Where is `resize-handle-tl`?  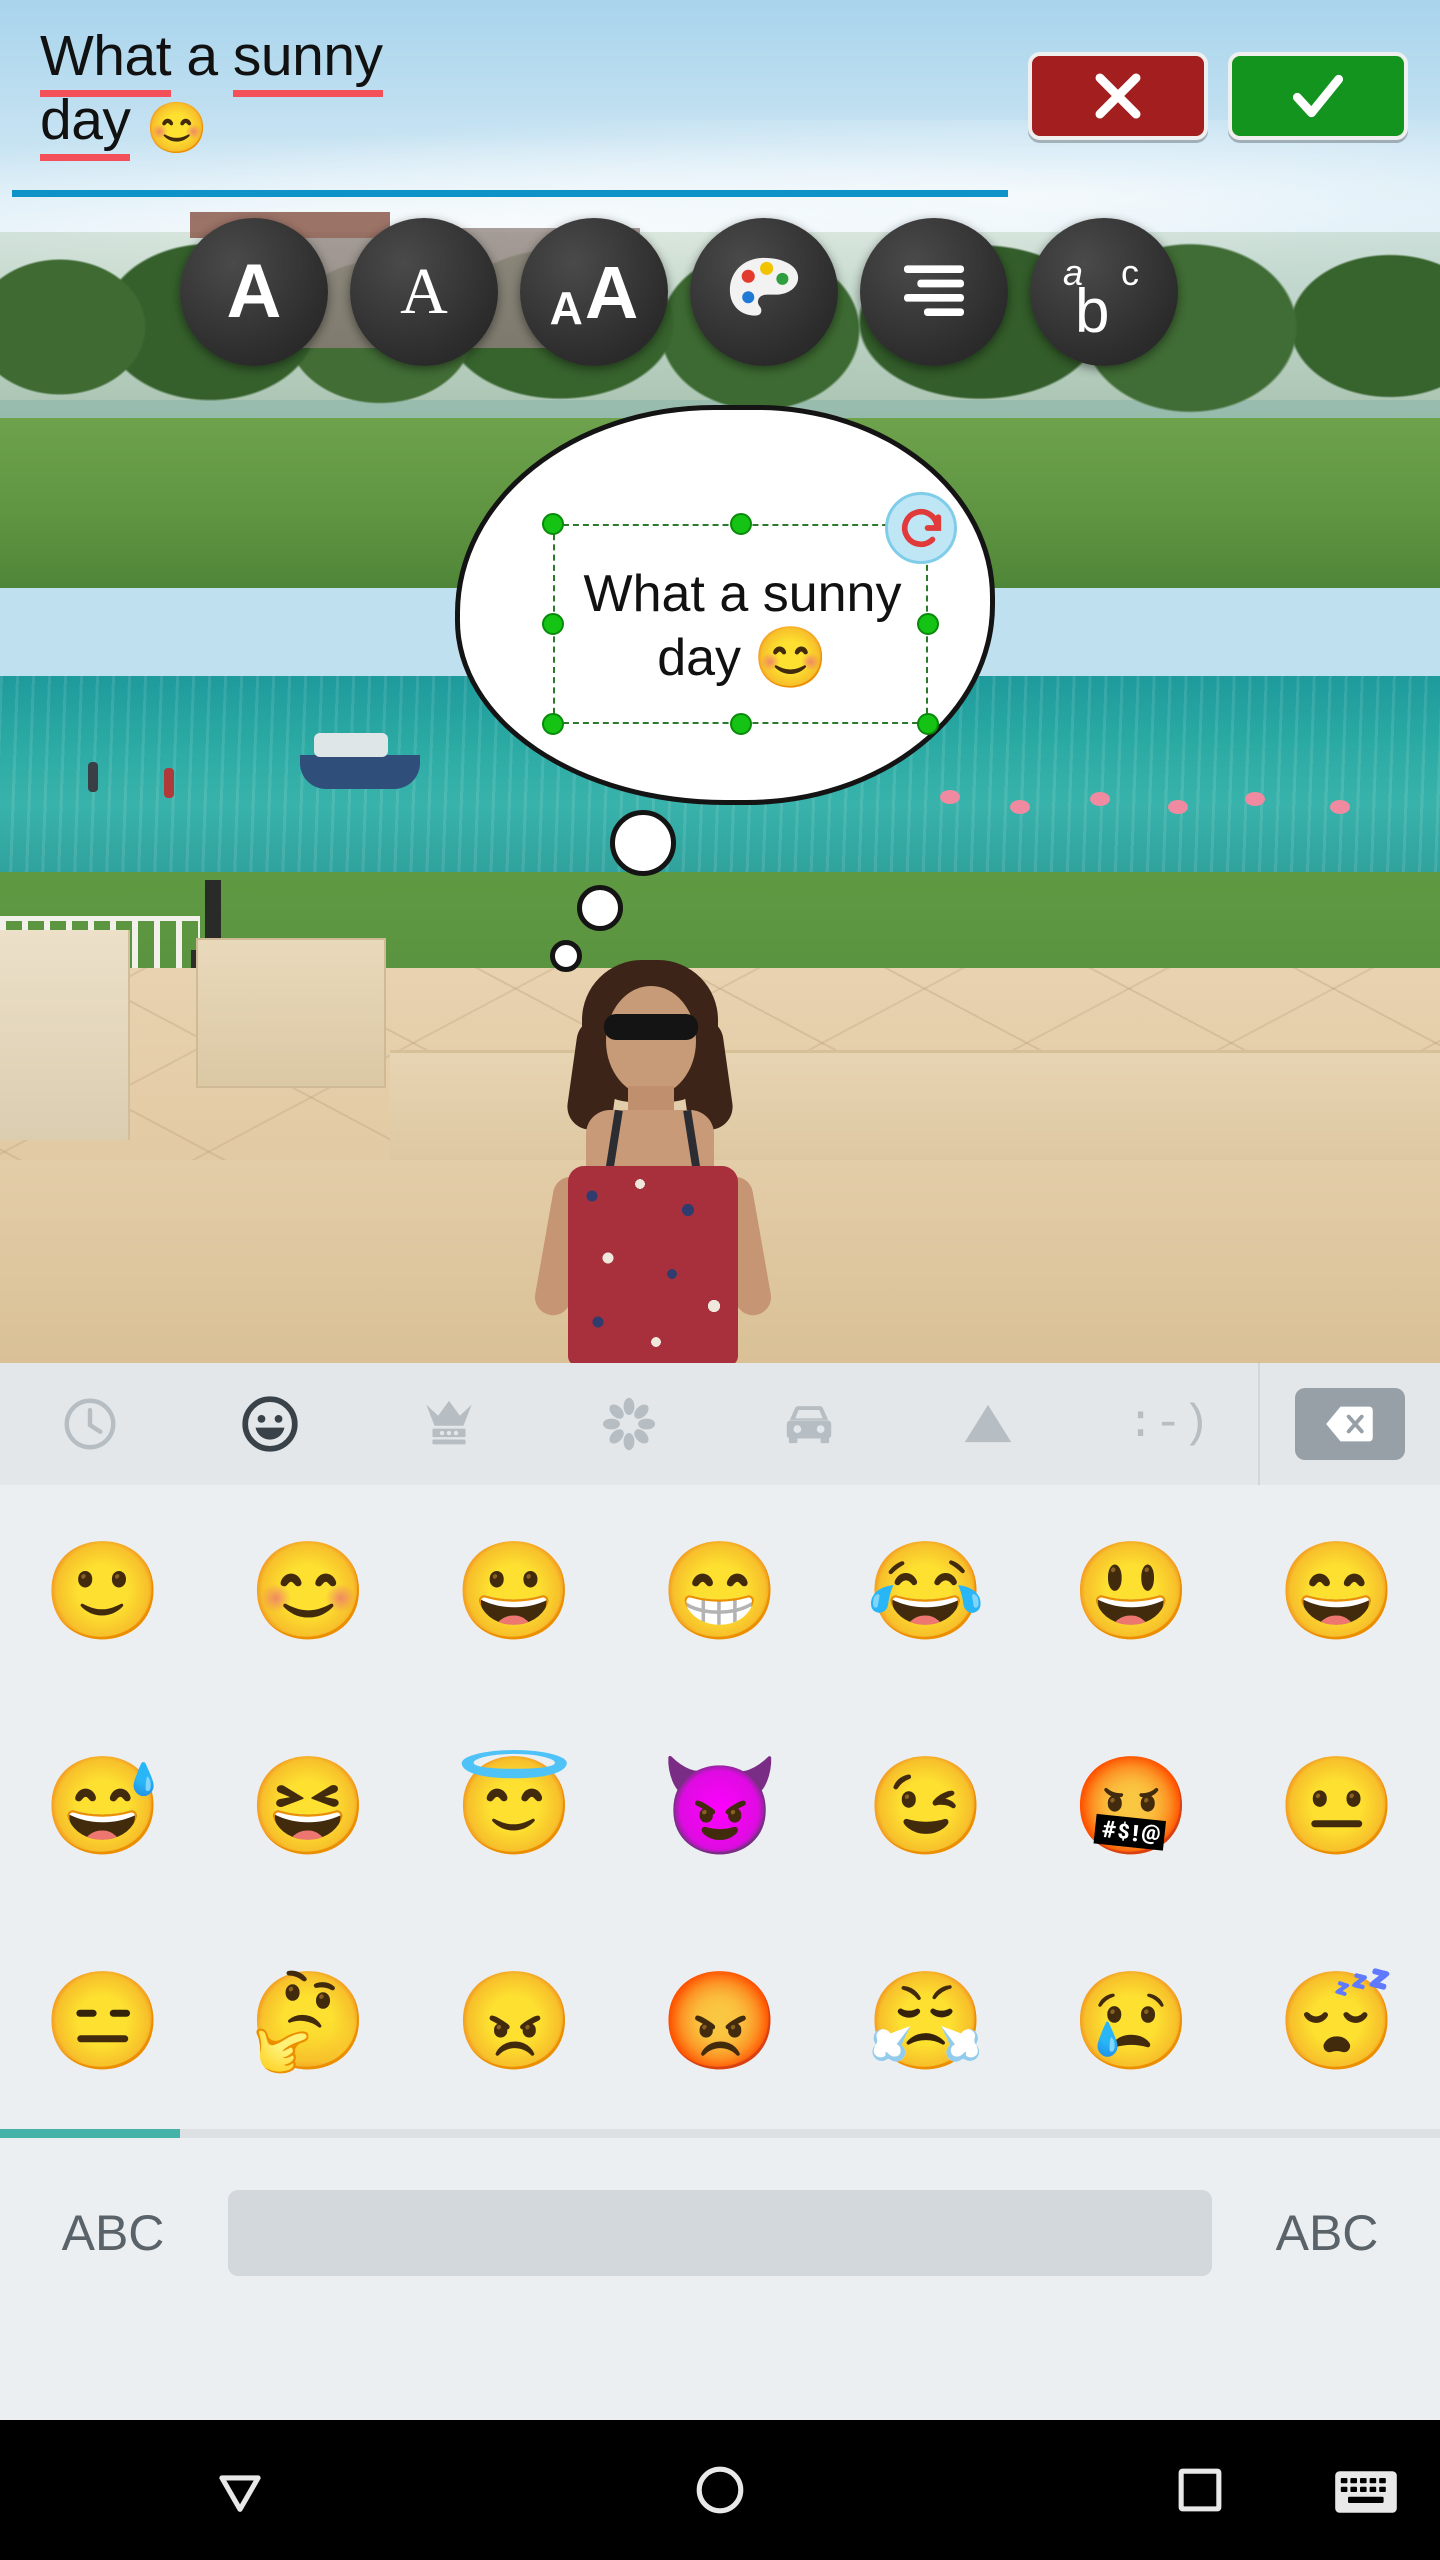 resize-handle-tl is located at coordinates (553, 524).